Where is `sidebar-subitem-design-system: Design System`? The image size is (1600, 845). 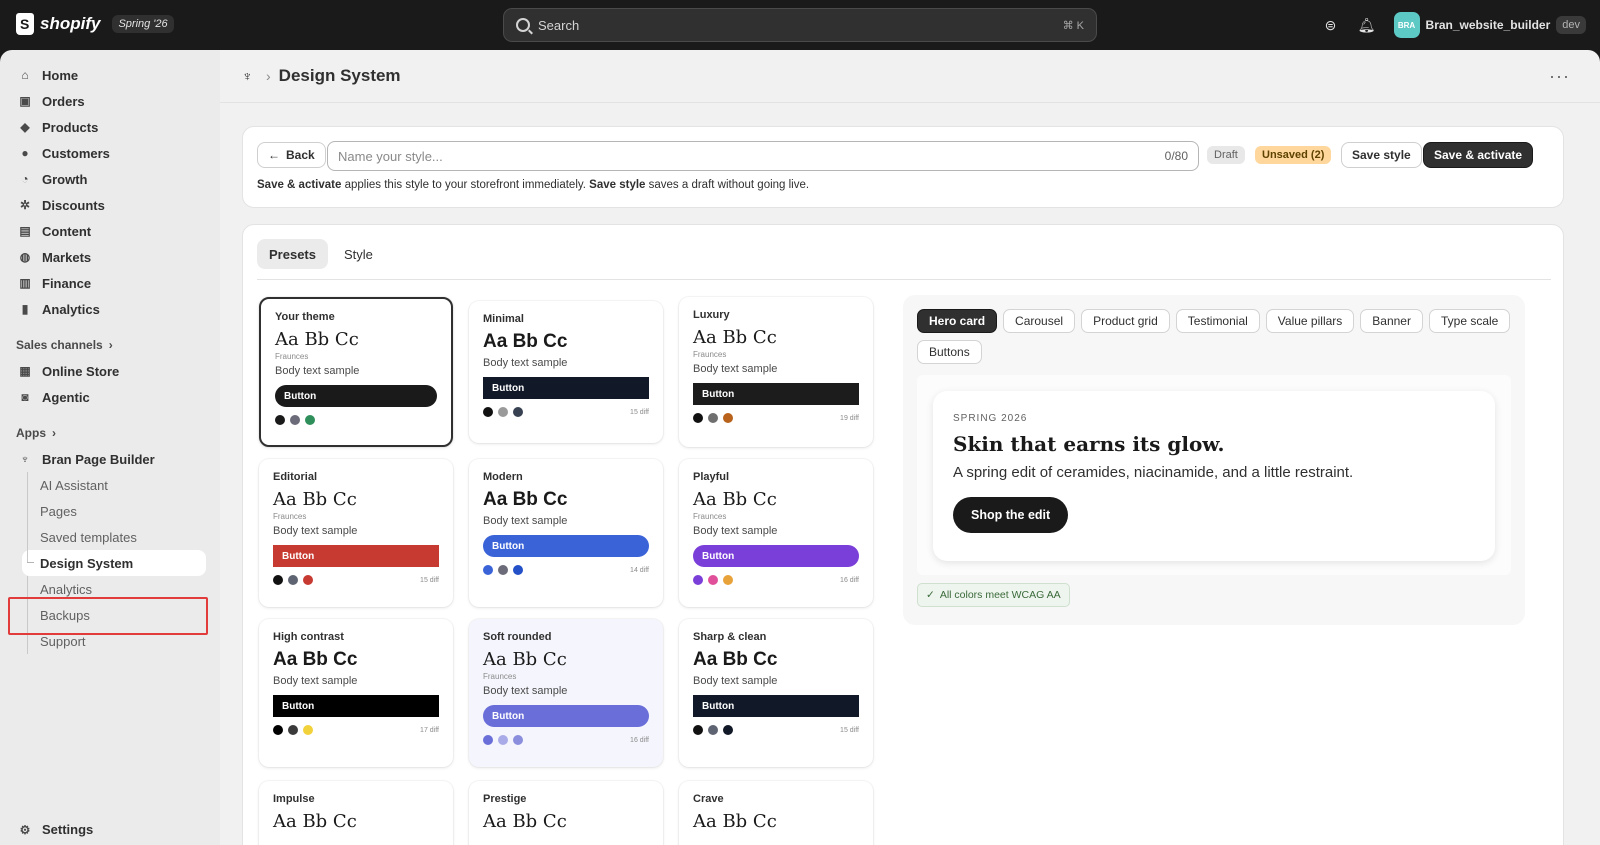 sidebar-subitem-design-system: Design System is located at coordinates (114, 563).